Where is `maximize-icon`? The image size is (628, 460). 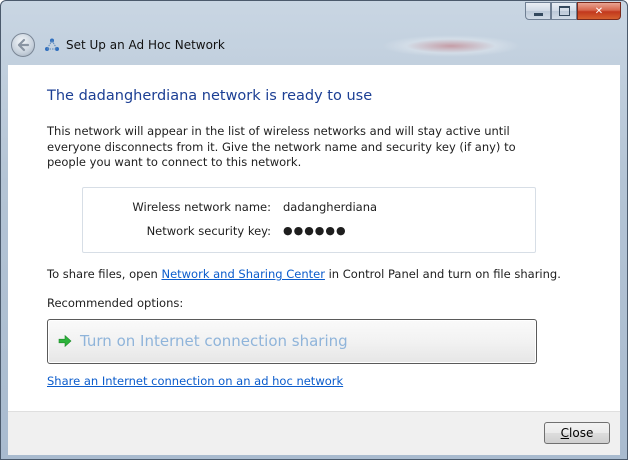 maximize-icon is located at coordinates (564, 11).